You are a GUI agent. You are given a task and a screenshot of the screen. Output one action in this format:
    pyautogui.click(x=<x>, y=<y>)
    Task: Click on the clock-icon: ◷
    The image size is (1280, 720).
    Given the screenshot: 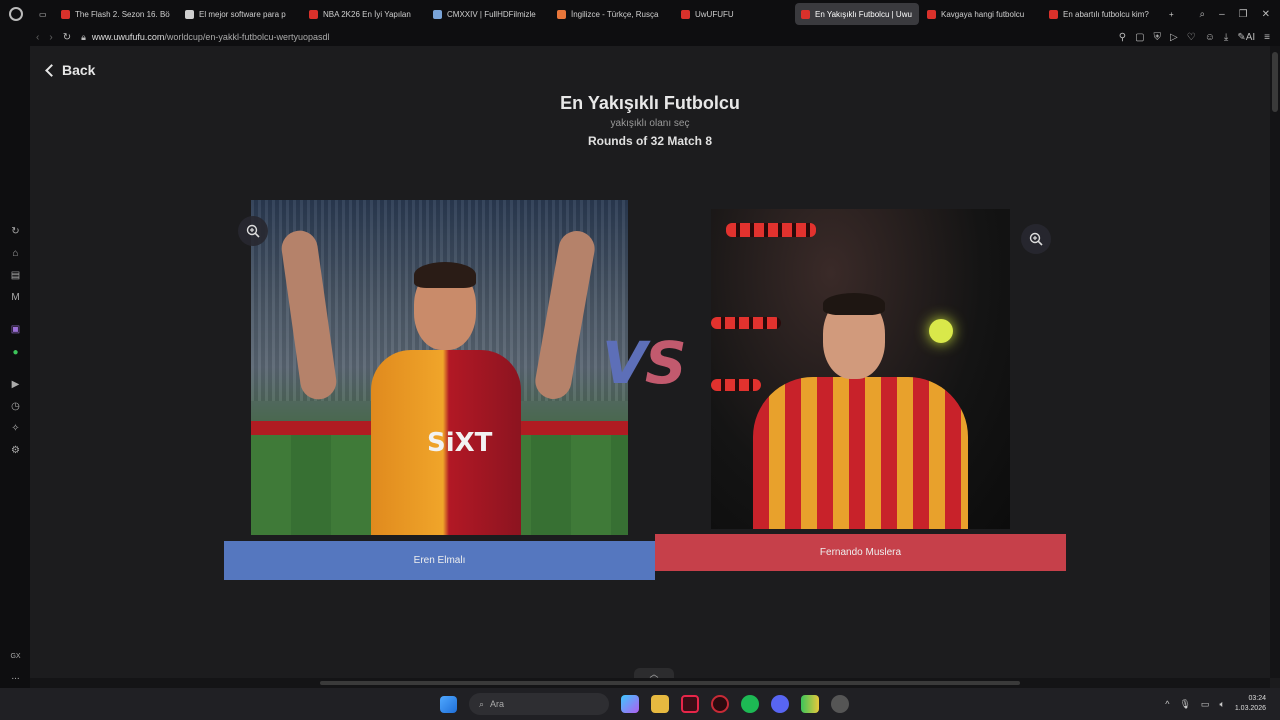 What is the action you would take?
    pyautogui.click(x=15, y=406)
    